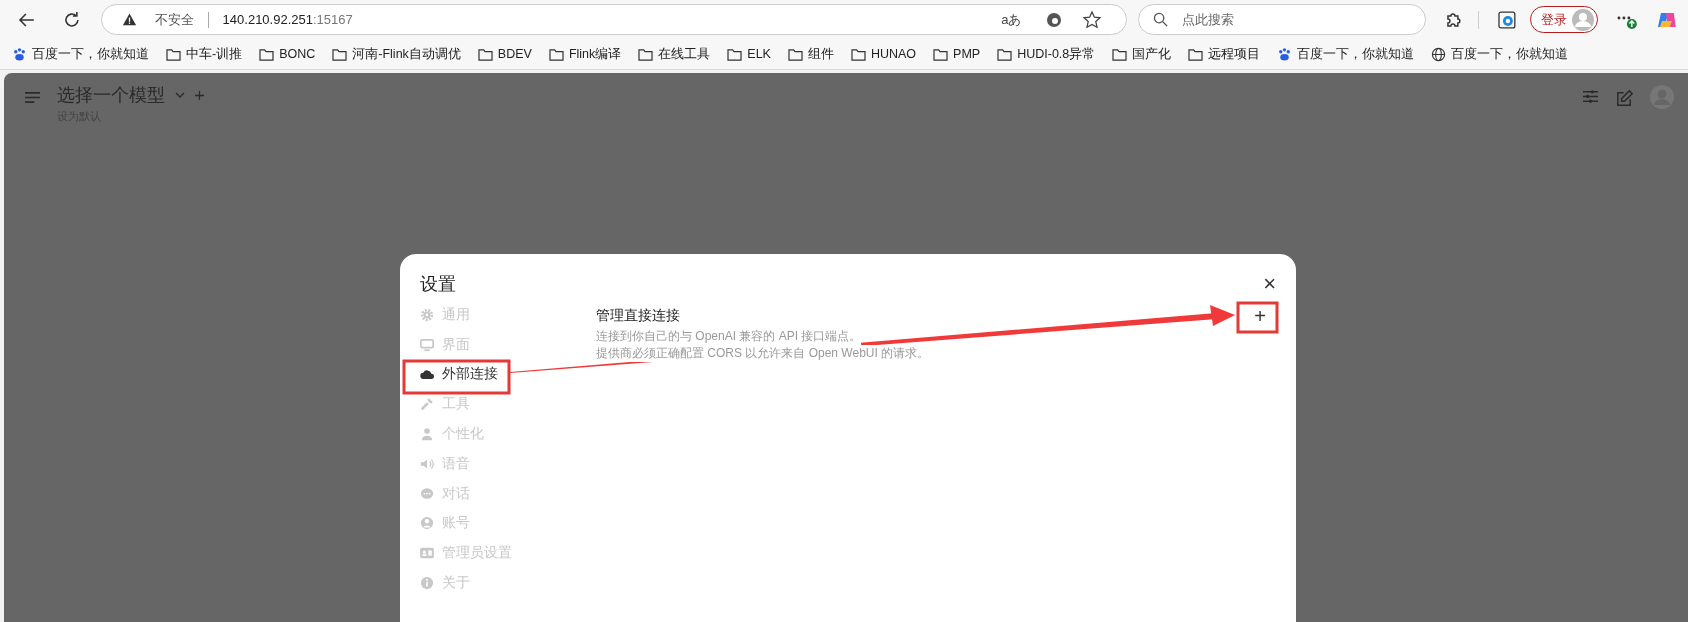 This screenshot has height=622, width=1688. Describe the element at coordinates (810, 54) in the screenshot. I see `bookmark-item: 组件` at that location.